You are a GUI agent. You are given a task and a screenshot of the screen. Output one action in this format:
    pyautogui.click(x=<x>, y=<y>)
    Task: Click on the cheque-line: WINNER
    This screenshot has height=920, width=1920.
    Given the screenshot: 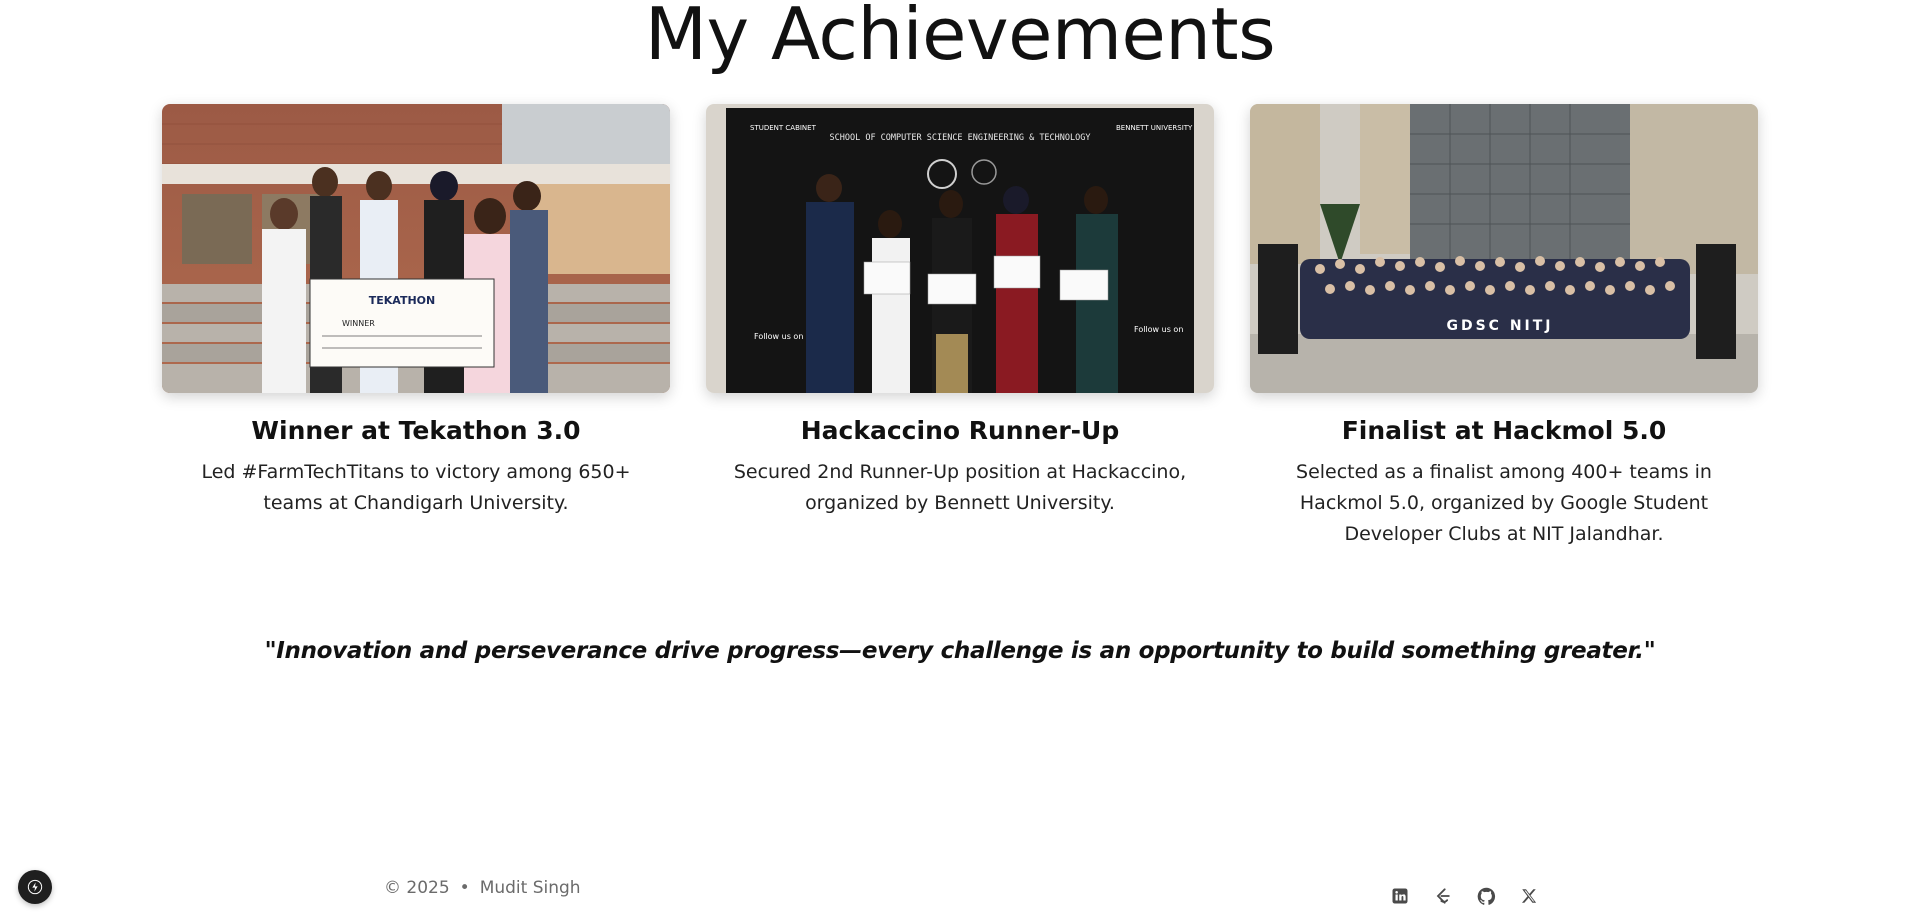 What is the action you would take?
    pyautogui.click(x=358, y=323)
    